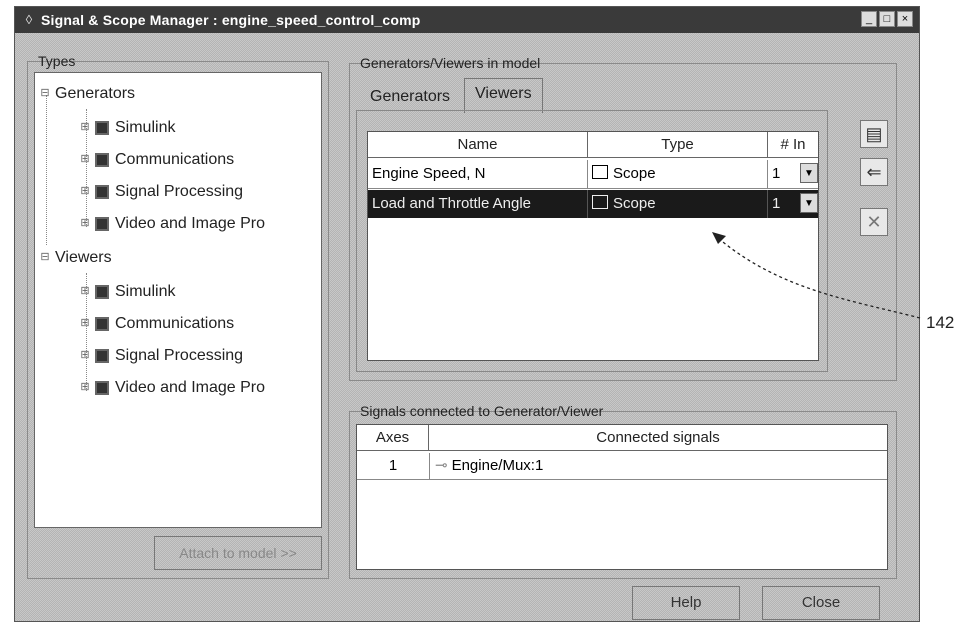  Describe the element at coordinates (450, 63) in the screenshot. I see `generators-viewers-legend: Generators/Viewers in model` at that location.